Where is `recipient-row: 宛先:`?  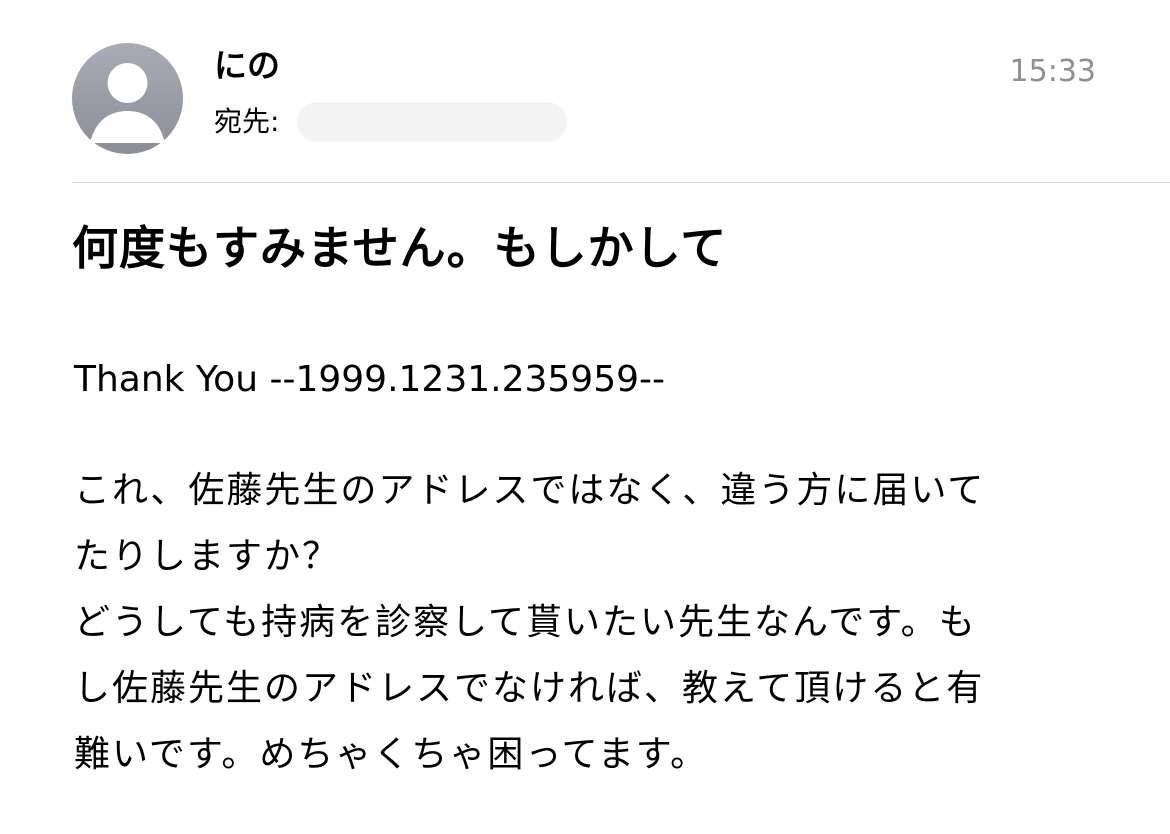 recipient-row: 宛先: is located at coordinates (391, 122).